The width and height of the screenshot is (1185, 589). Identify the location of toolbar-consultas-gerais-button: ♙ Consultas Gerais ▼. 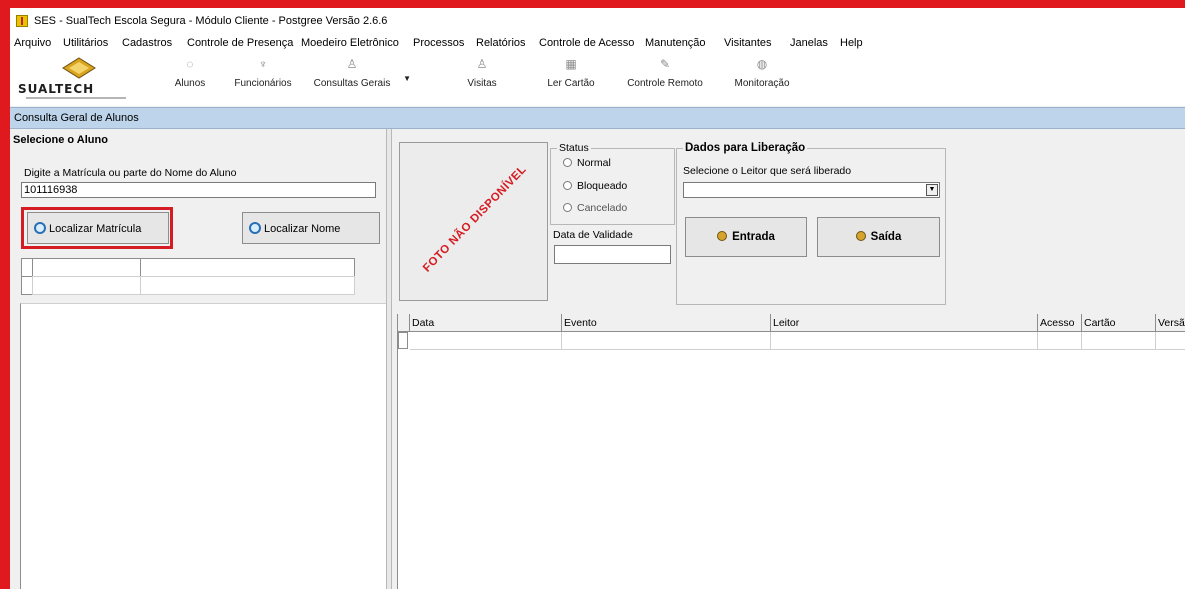
(360, 78).